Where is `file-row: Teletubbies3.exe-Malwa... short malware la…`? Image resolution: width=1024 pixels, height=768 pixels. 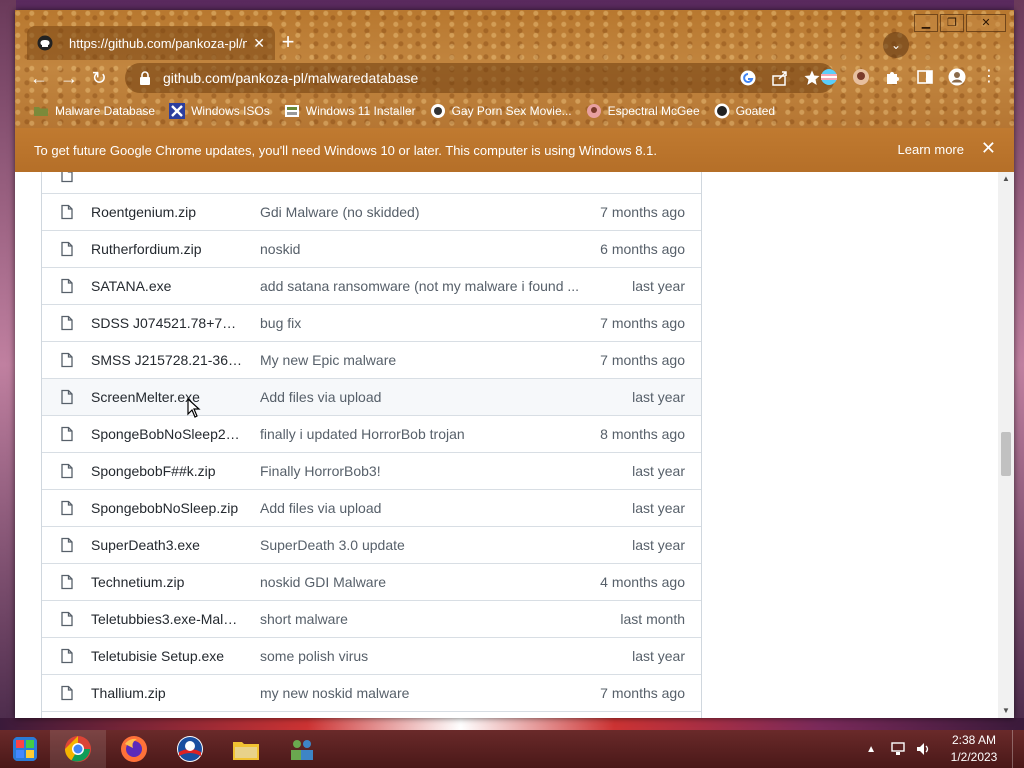 file-row: Teletubbies3.exe-Malwa... short malware la… is located at coordinates (371, 618).